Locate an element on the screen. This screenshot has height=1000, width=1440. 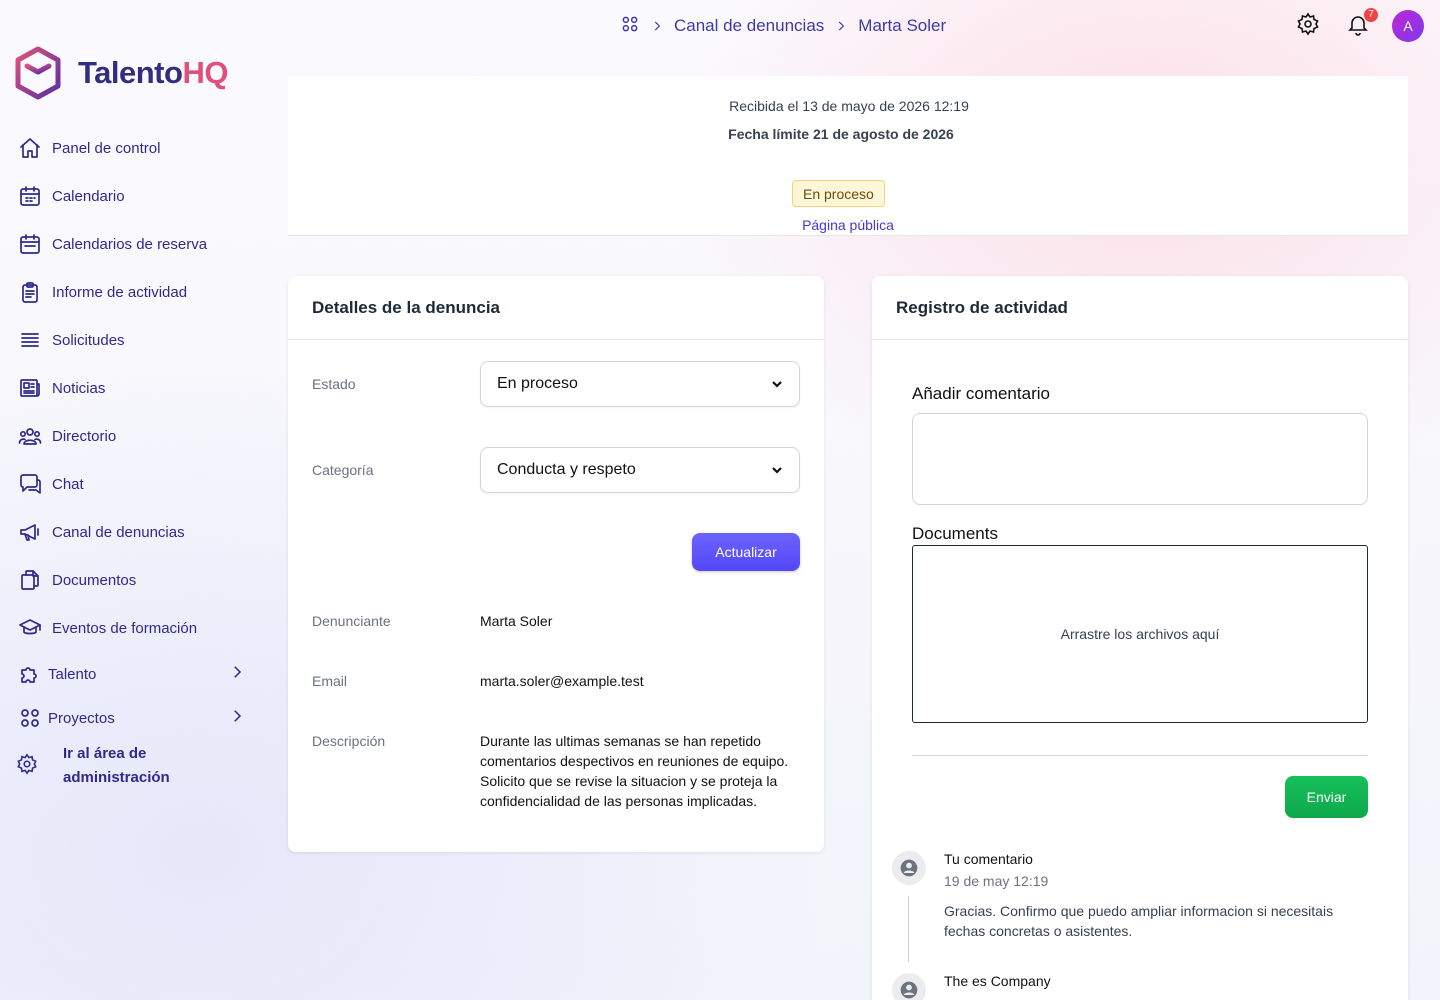
comment-author: The es Company is located at coordinates (997, 981).